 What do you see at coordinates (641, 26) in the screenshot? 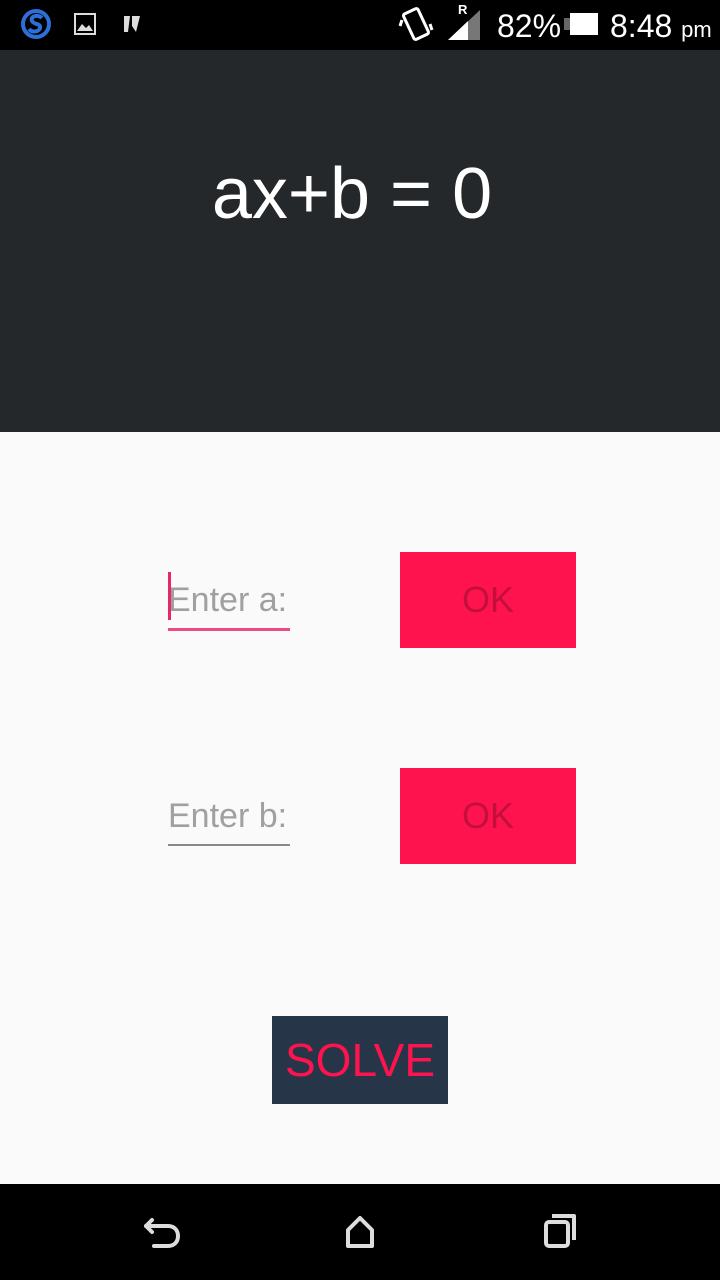
I see `clock-time: 8:48` at bounding box center [641, 26].